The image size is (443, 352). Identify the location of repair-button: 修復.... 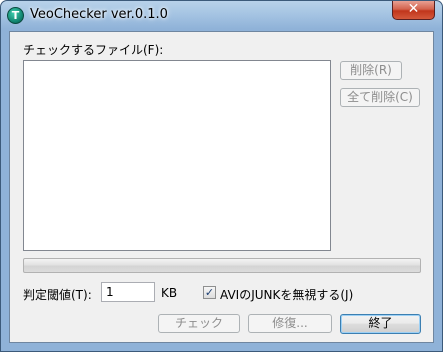
(290, 323).